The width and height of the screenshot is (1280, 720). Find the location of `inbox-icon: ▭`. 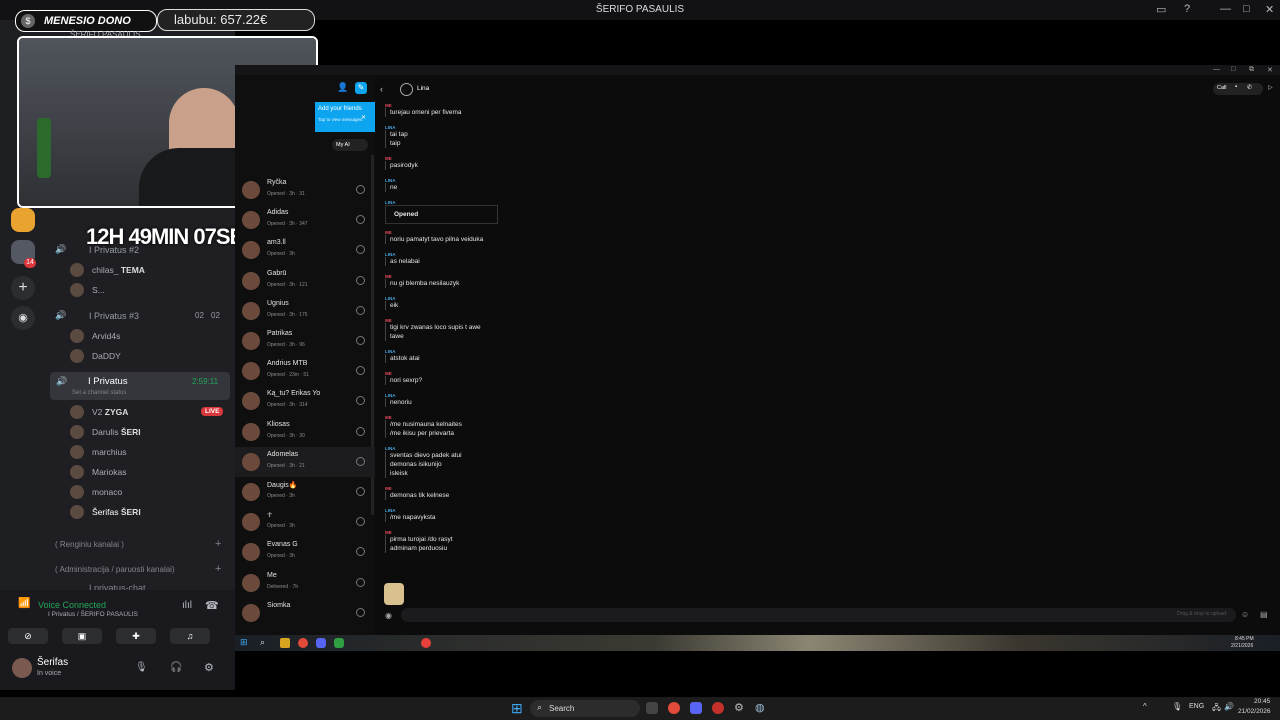

inbox-icon: ▭ is located at coordinates (1161, 9).